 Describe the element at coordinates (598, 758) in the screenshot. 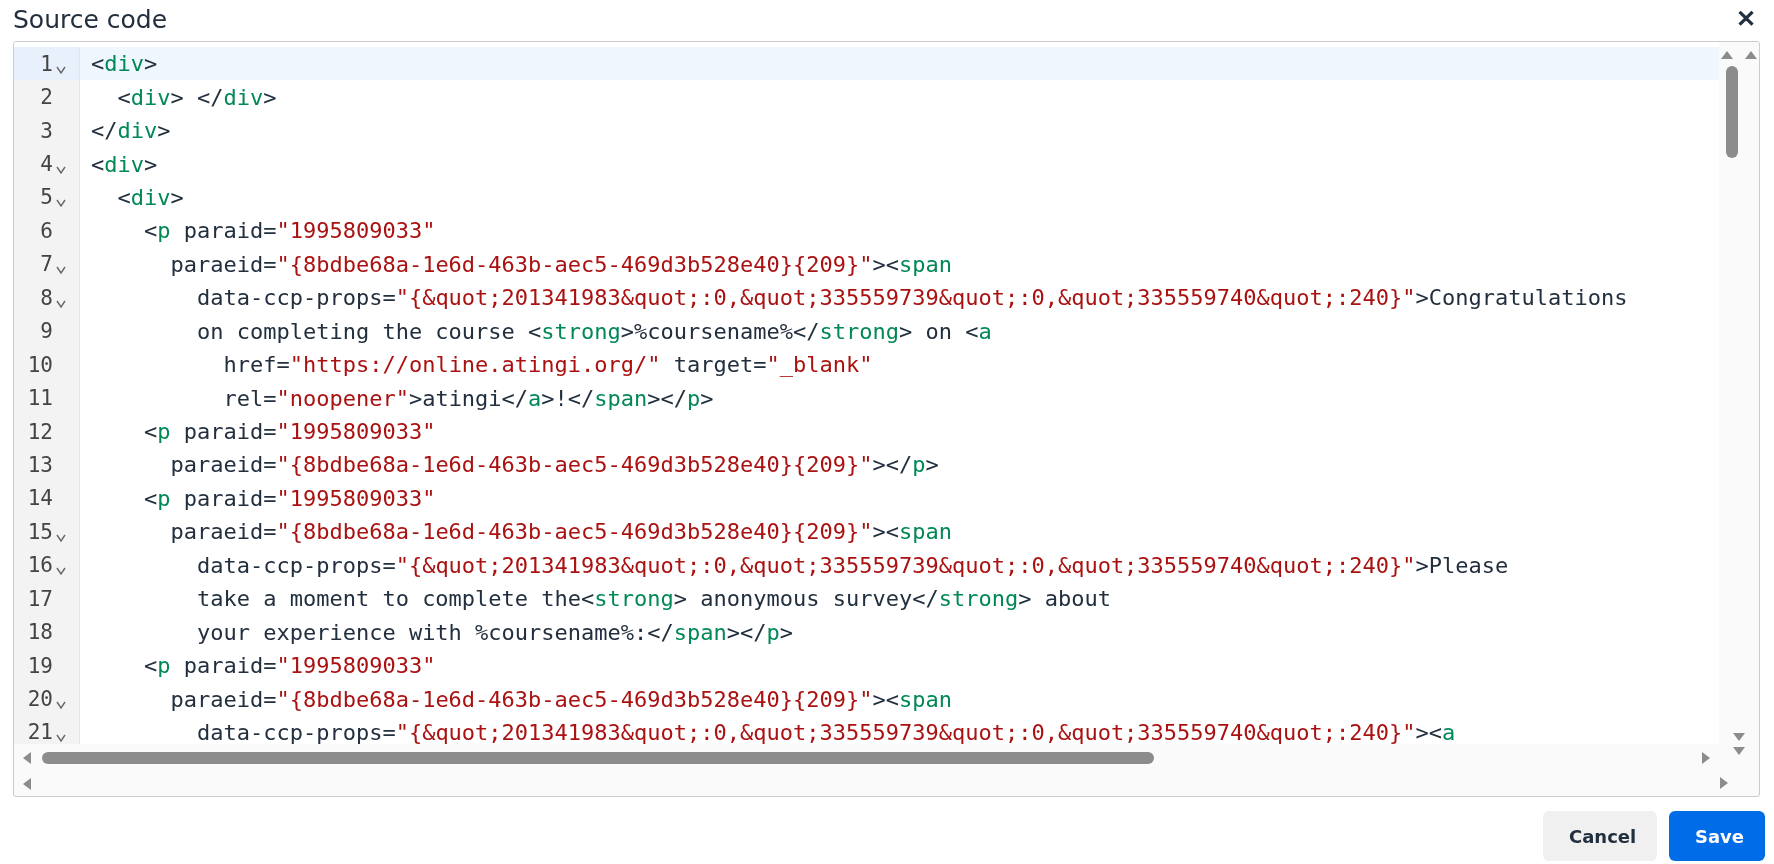

I see `horizontal-scrollbar-thumb` at that location.